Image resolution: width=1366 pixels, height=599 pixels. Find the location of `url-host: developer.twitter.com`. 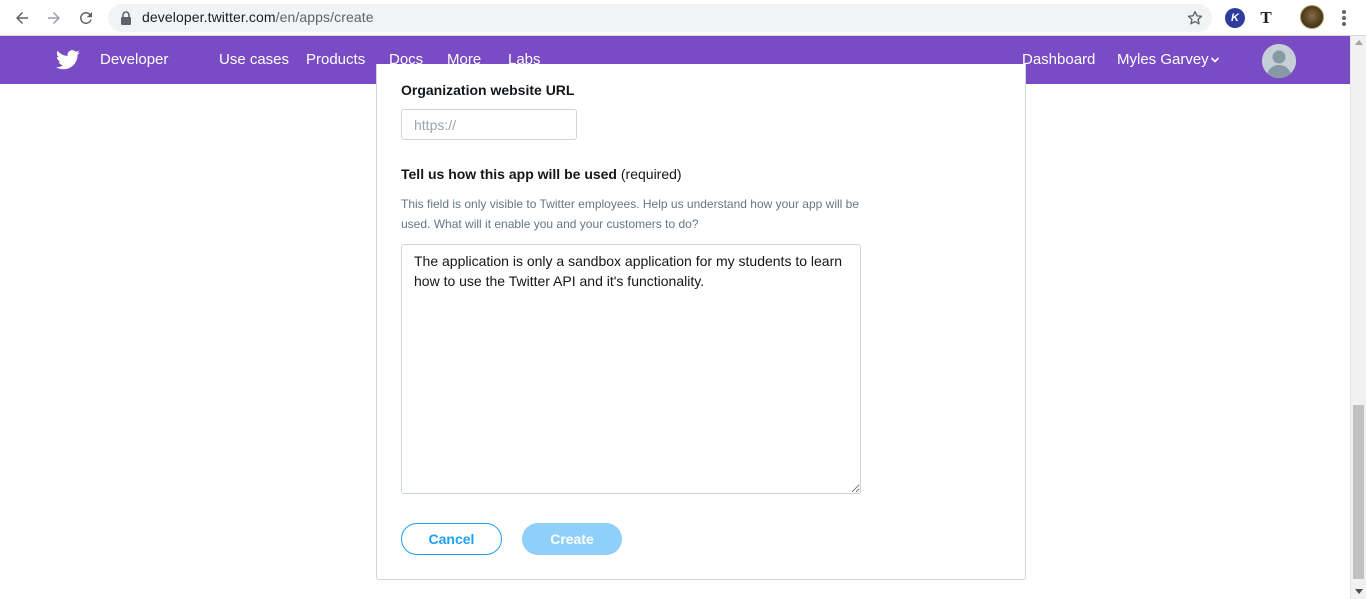

url-host: developer.twitter.com is located at coordinates (209, 17).